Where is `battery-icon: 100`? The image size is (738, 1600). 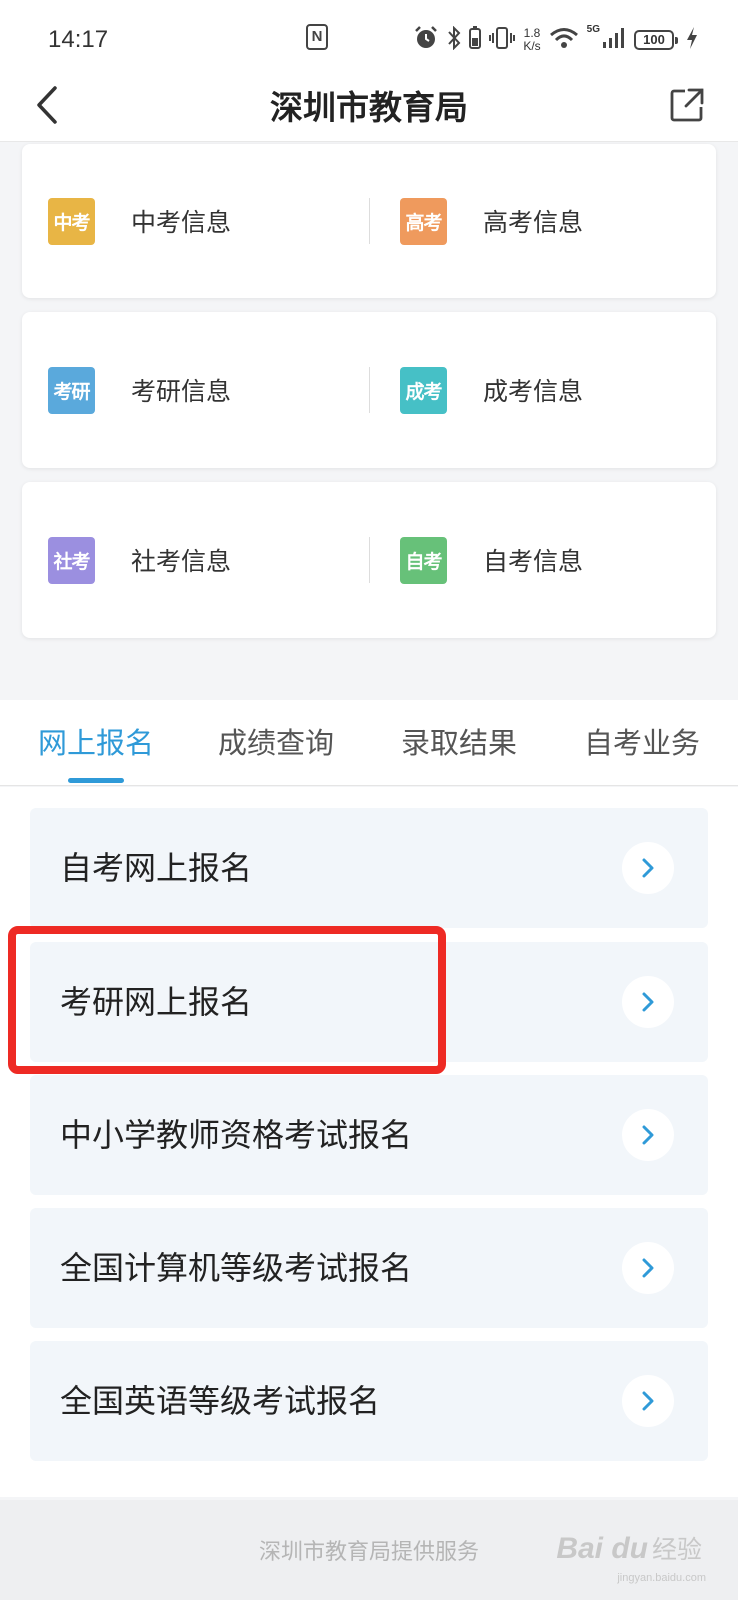
battery-icon: 100 is located at coordinates (656, 40).